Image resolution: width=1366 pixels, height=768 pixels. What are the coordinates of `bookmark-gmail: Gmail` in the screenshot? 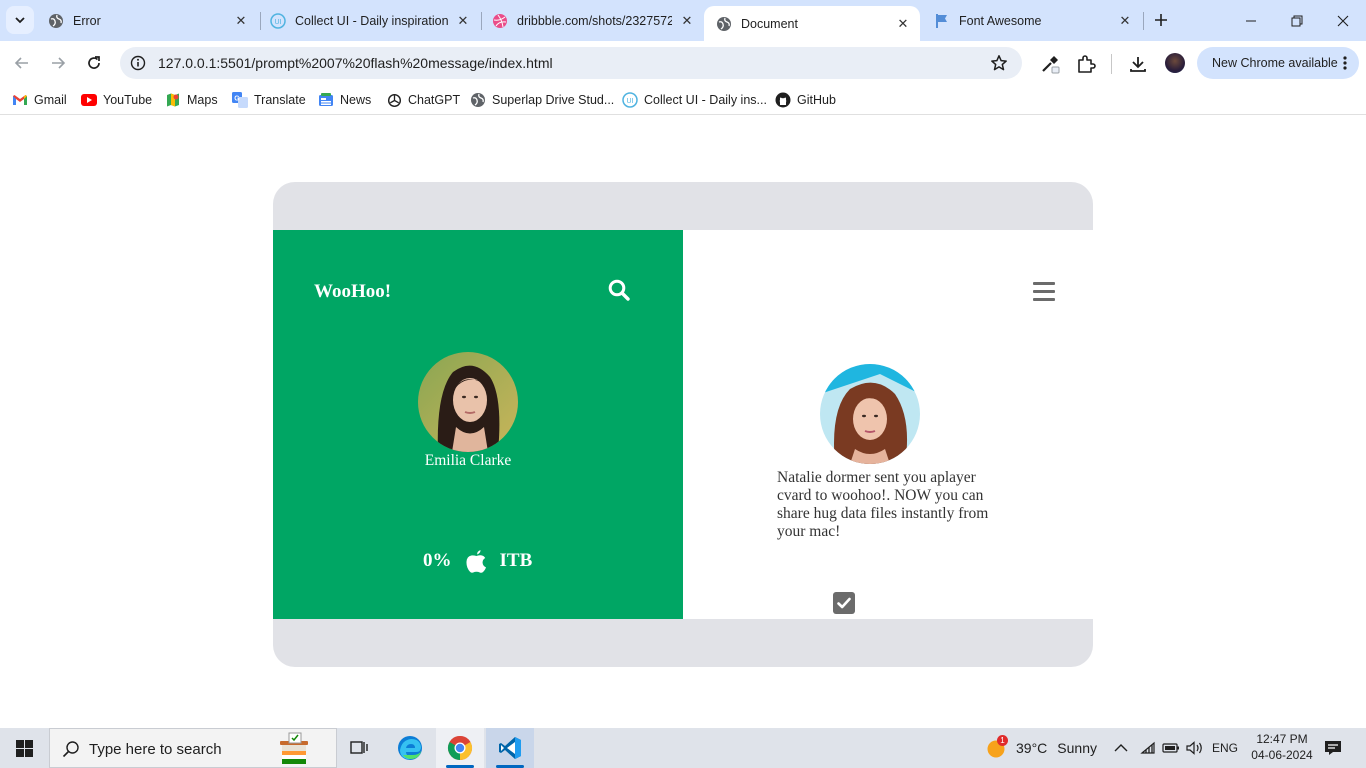 It's located at (39, 100).